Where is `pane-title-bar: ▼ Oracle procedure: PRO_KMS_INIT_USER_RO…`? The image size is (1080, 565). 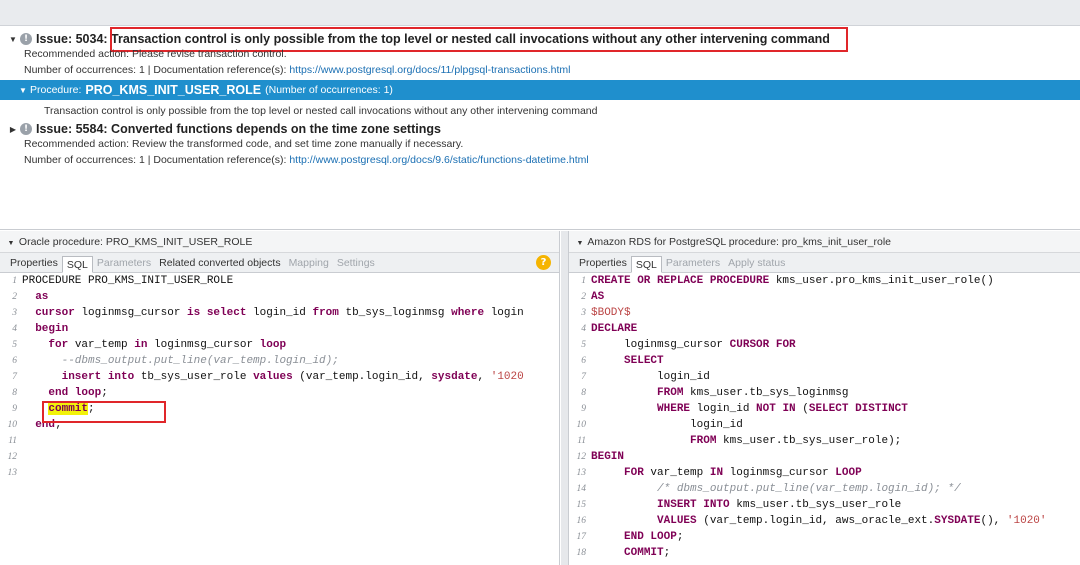 pane-title-bar: ▼ Oracle procedure: PRO_KMS_INIT_USER_RO… is located at coordinates (279, 242).